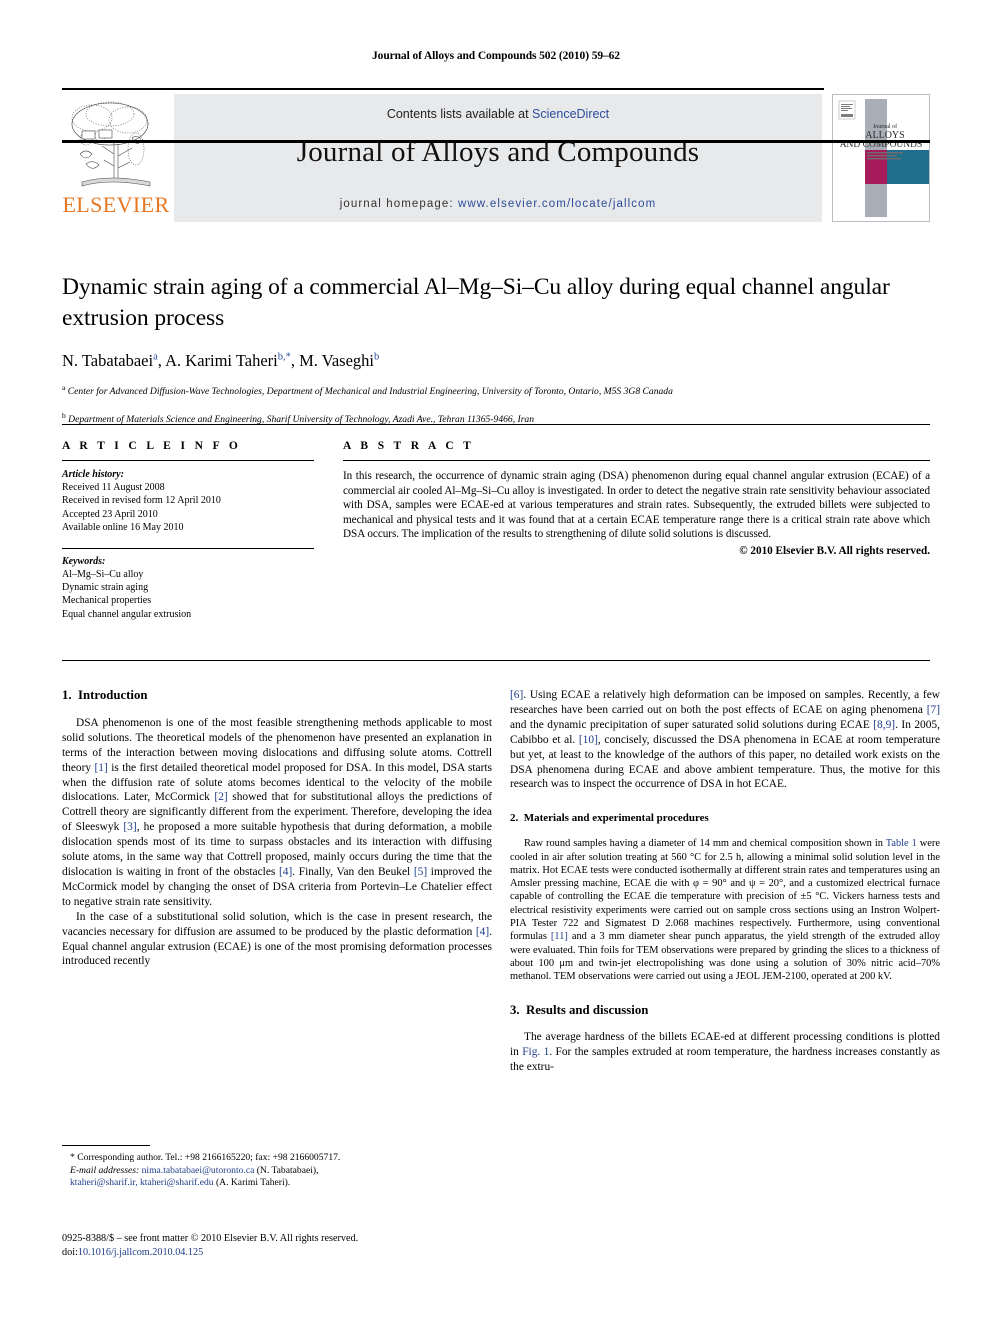  What do you see at coordinates (588, 740) in the screenshot?
I see `citation-ref: [10]` at bounding box center [588, 740].